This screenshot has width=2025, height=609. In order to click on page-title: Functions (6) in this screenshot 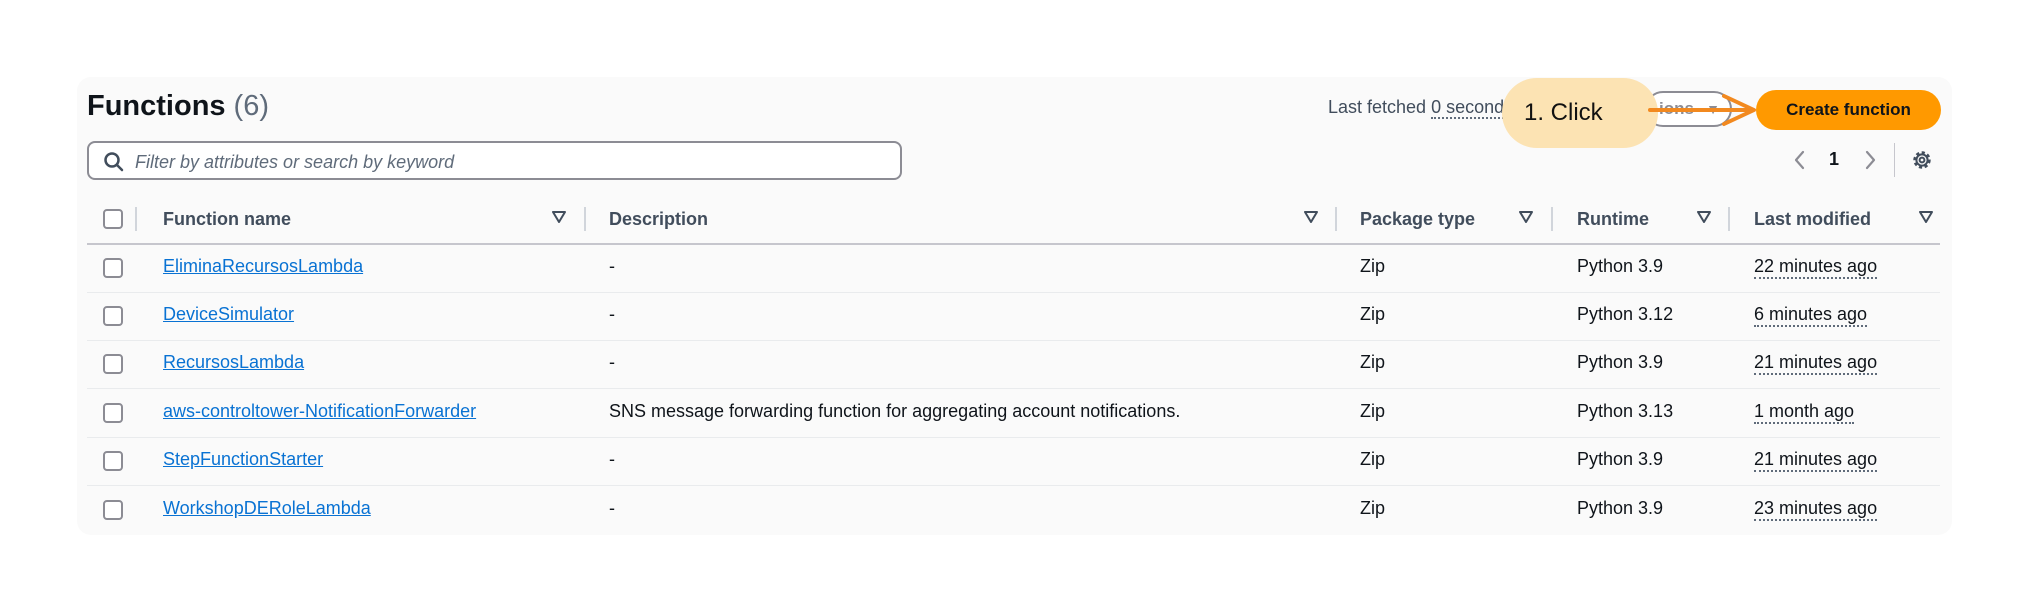, I will do `click(178, 106)`.